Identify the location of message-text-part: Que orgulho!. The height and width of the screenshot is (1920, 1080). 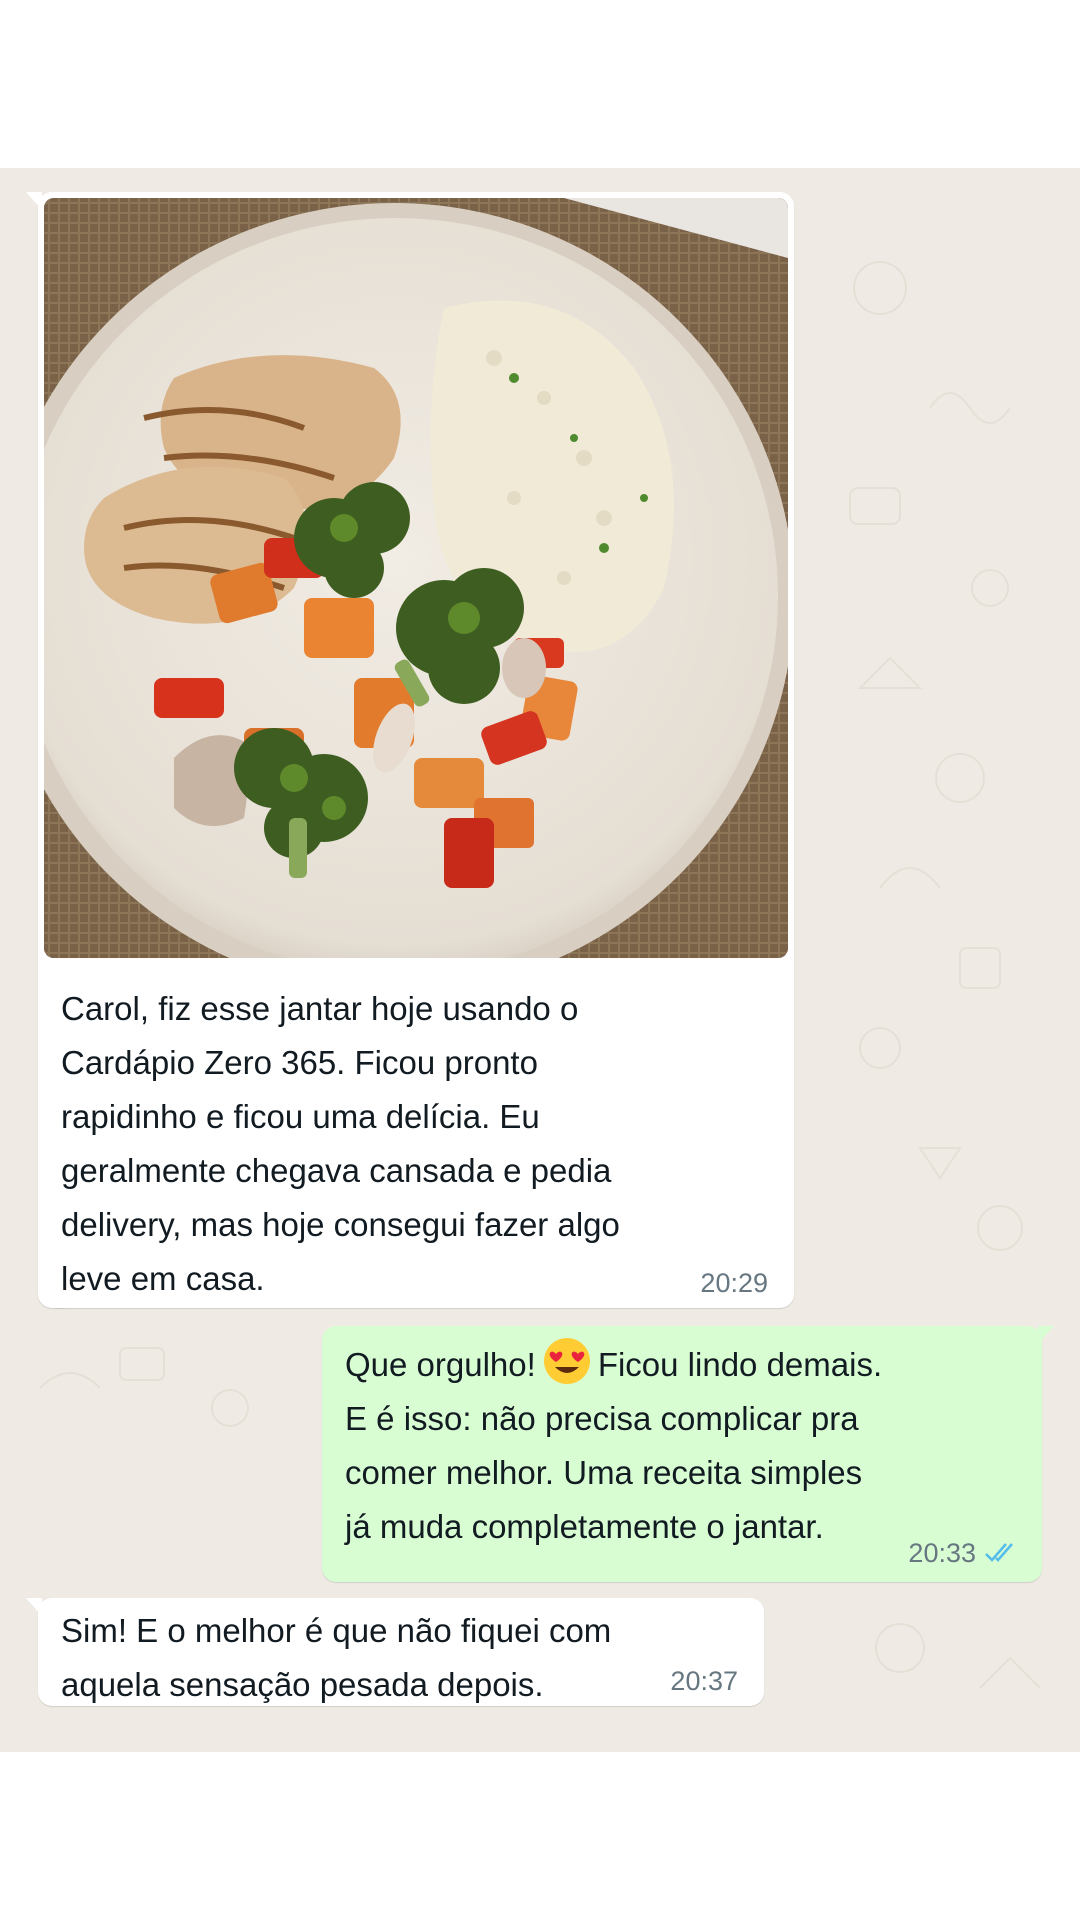
(440, 1364).